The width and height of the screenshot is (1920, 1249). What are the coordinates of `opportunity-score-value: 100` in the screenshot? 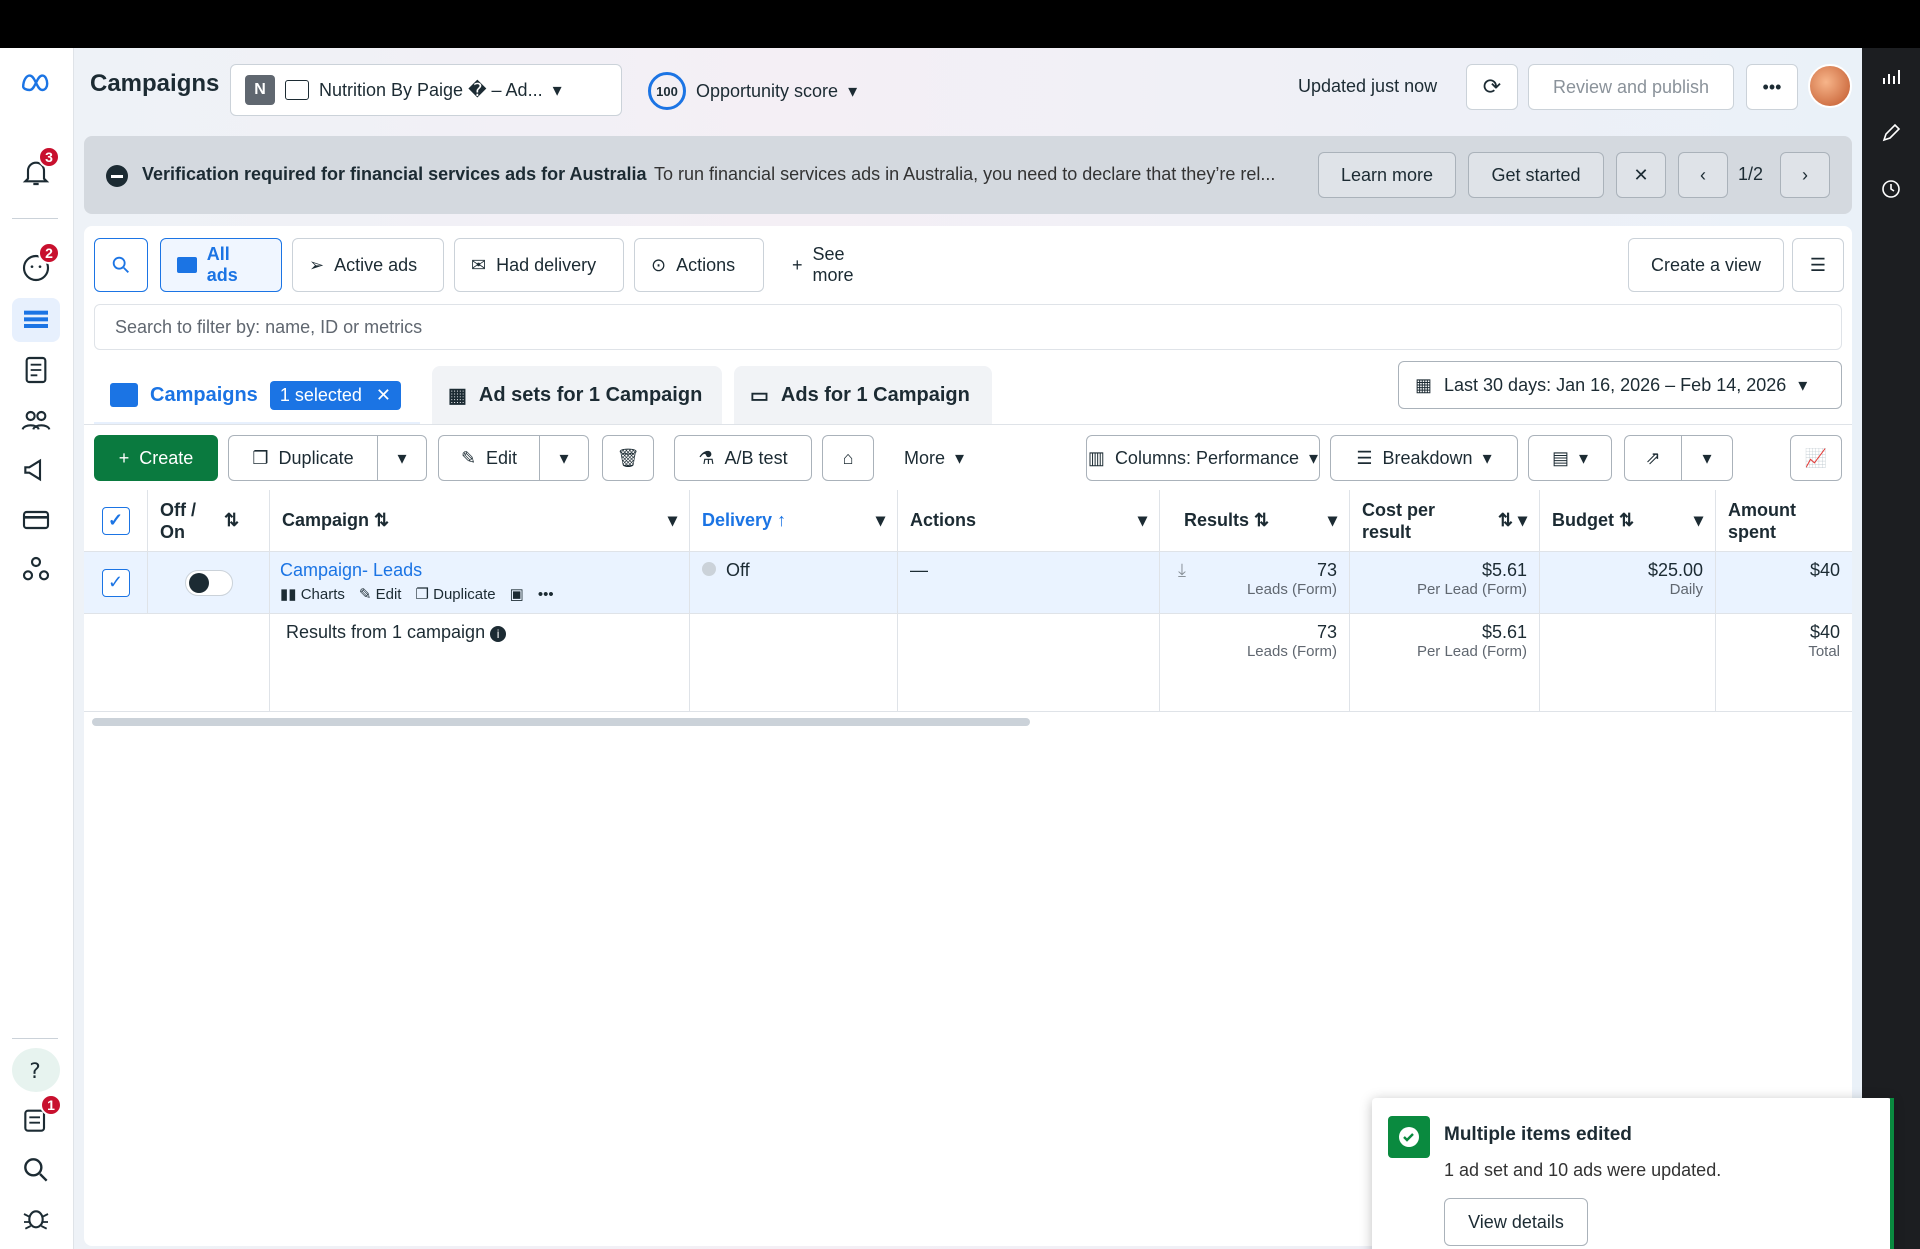 It's located at (667, 91).